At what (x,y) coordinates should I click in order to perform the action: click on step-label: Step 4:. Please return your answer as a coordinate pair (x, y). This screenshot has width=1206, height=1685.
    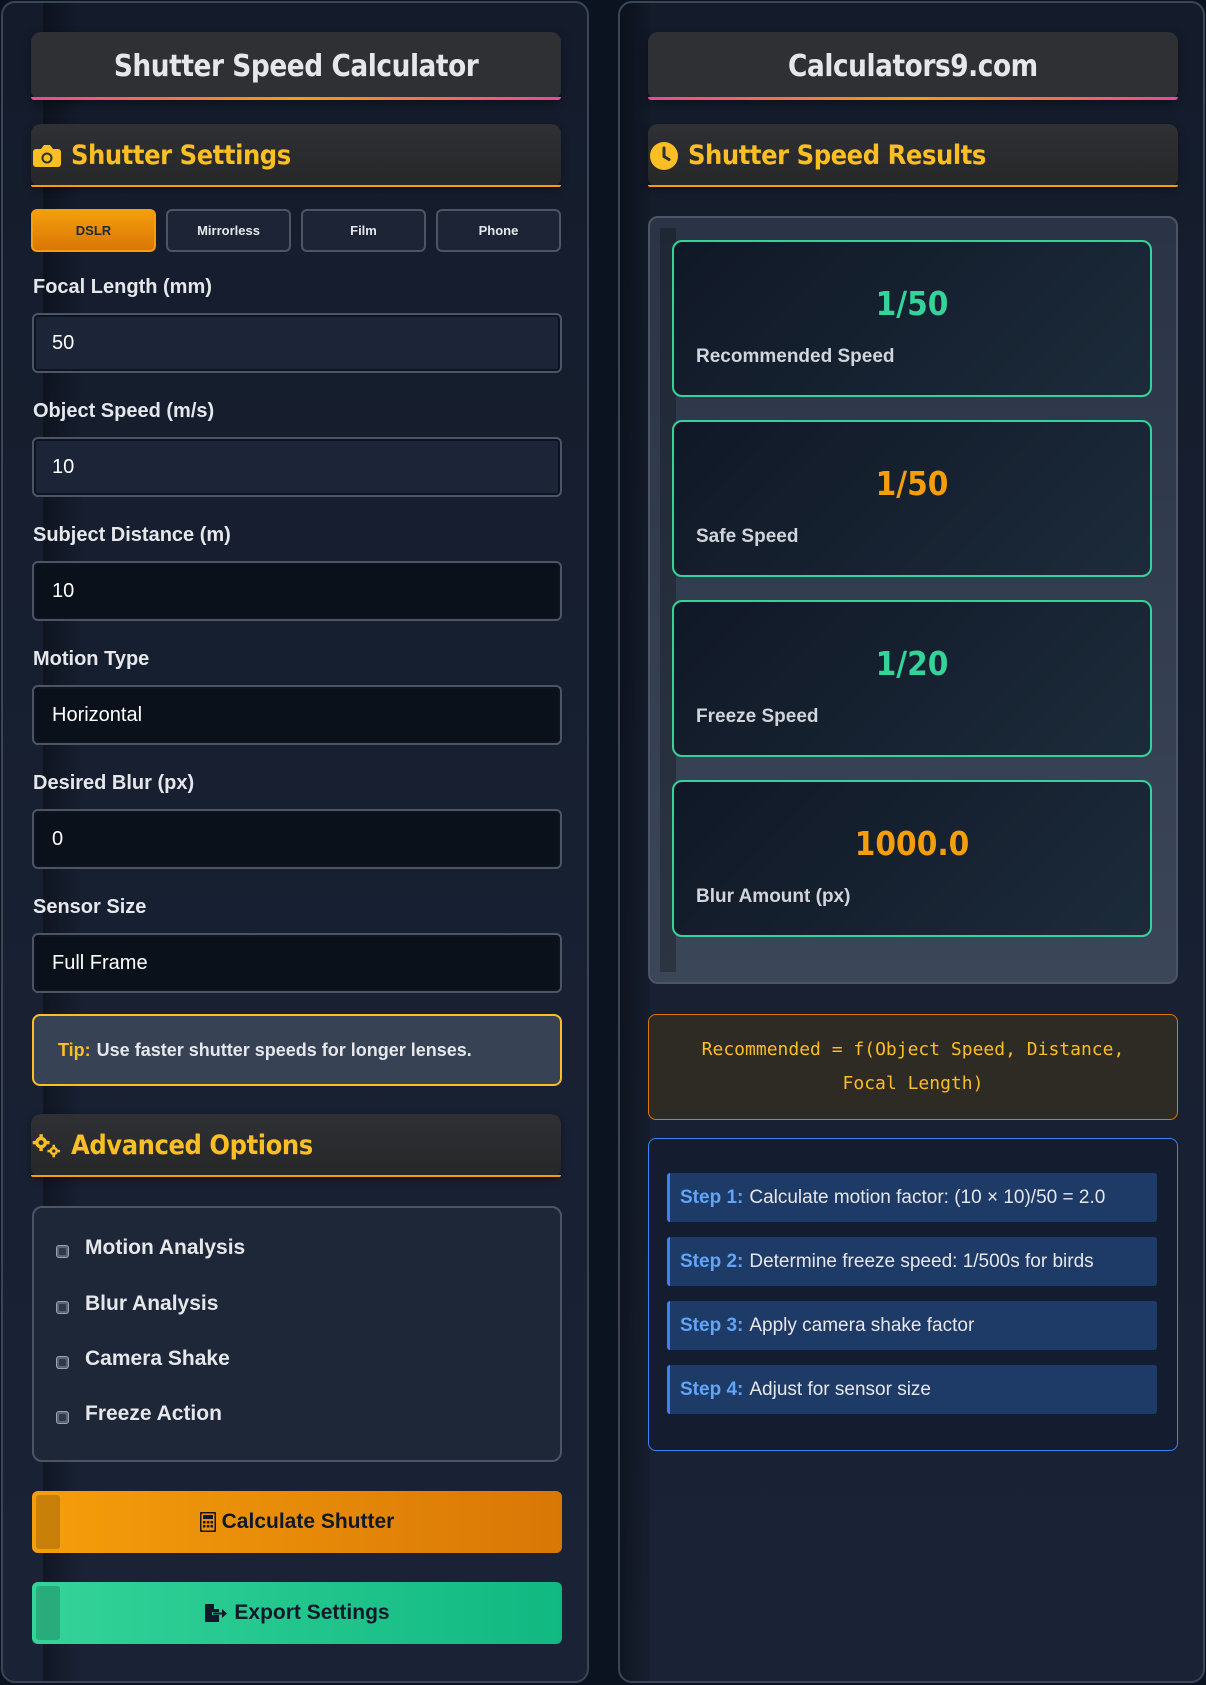
    Looking at the image, I should click on (712, 1389).